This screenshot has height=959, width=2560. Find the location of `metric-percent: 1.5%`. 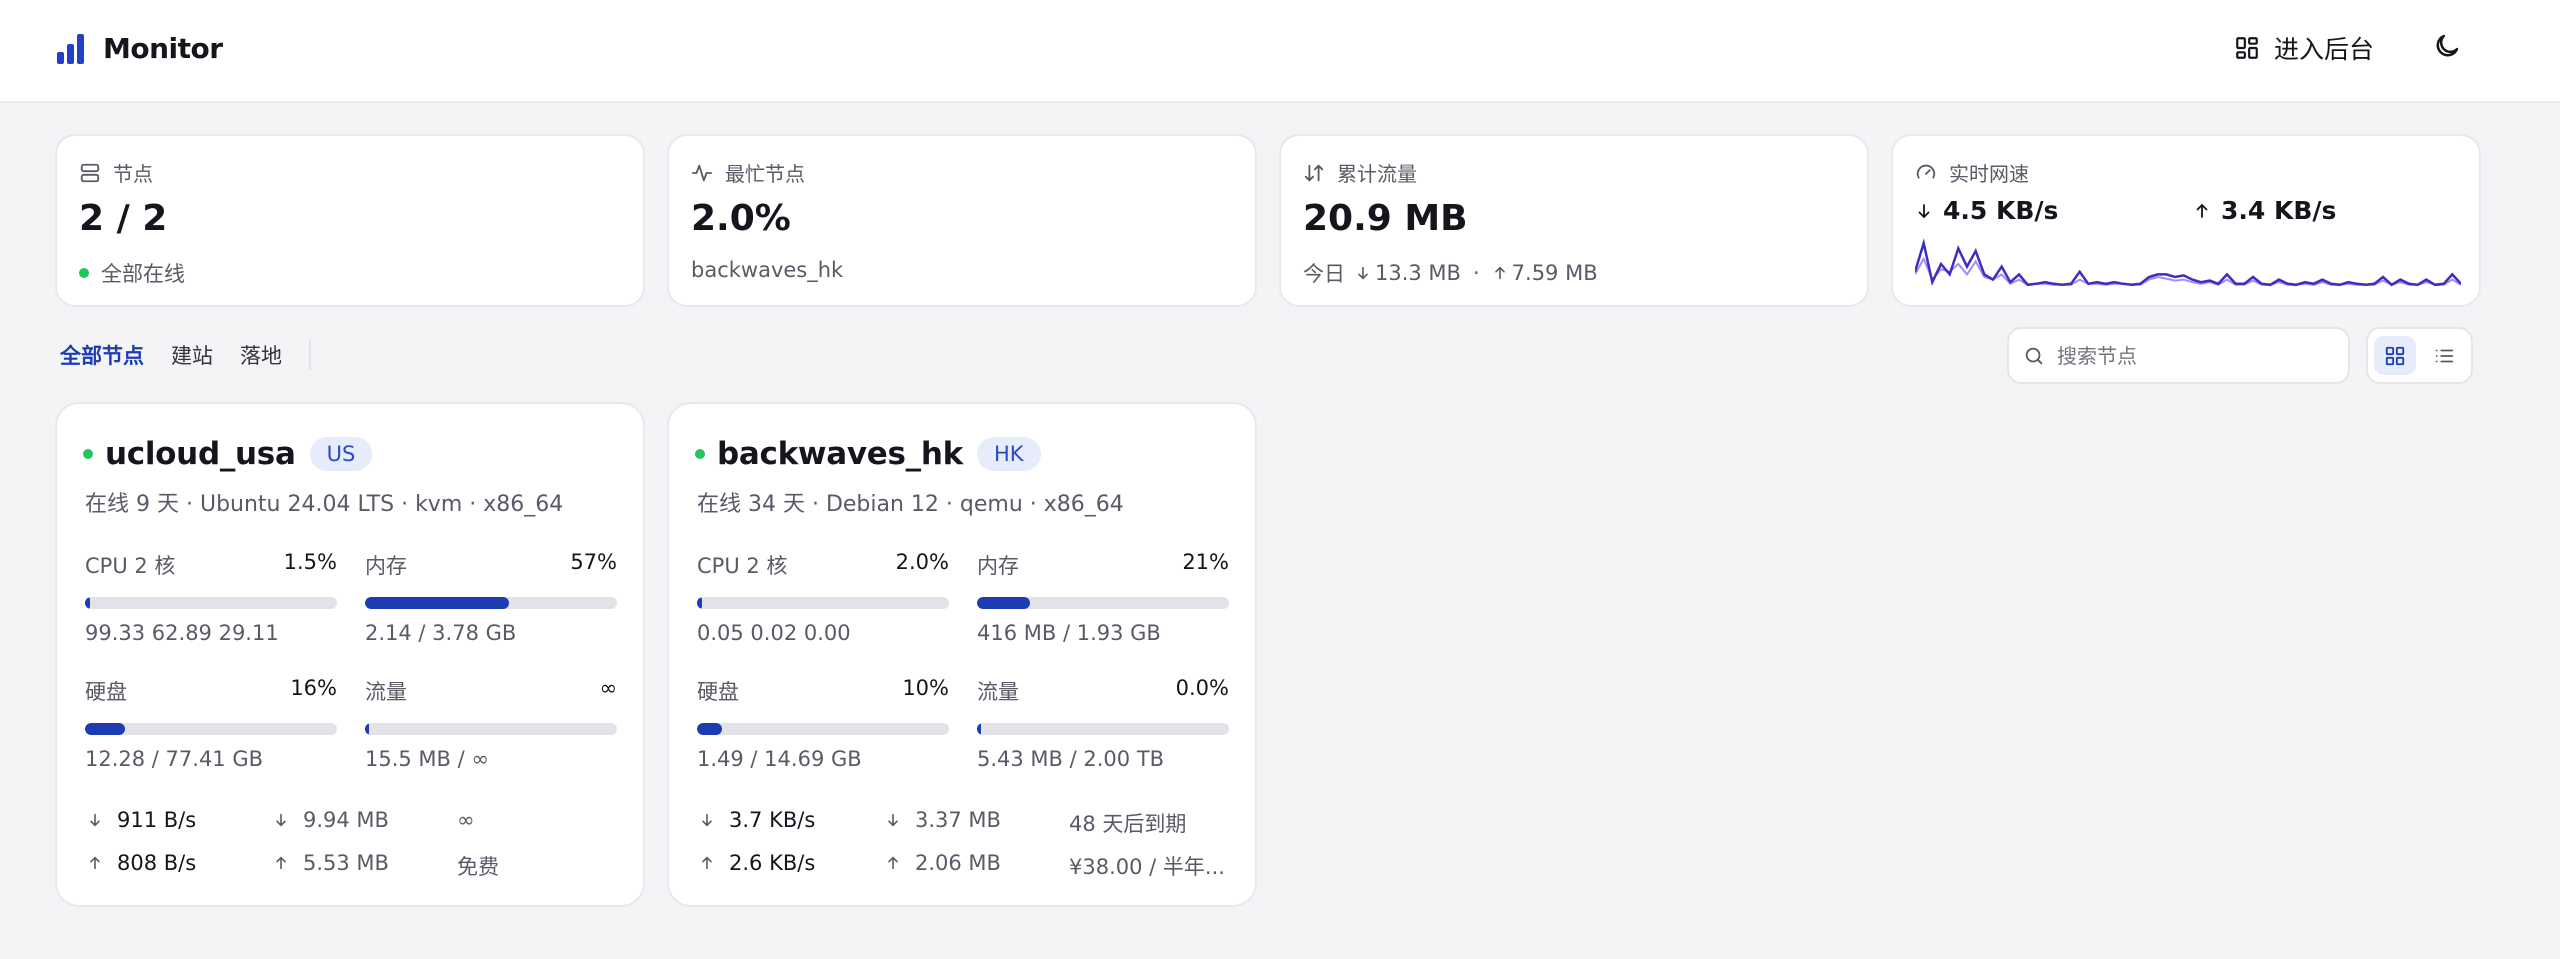

metric-percent: 1.5% is located at coordinates (310, 562).